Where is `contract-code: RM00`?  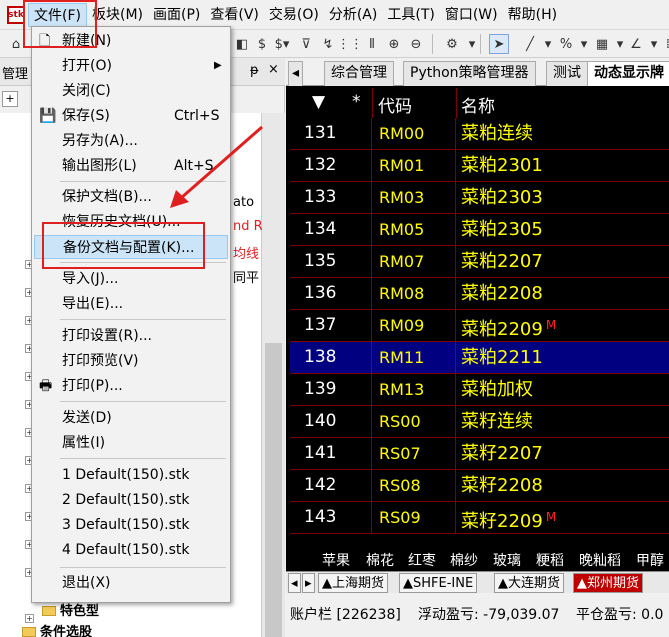 contract-code: RM00 is located at coordinates (414, 134).